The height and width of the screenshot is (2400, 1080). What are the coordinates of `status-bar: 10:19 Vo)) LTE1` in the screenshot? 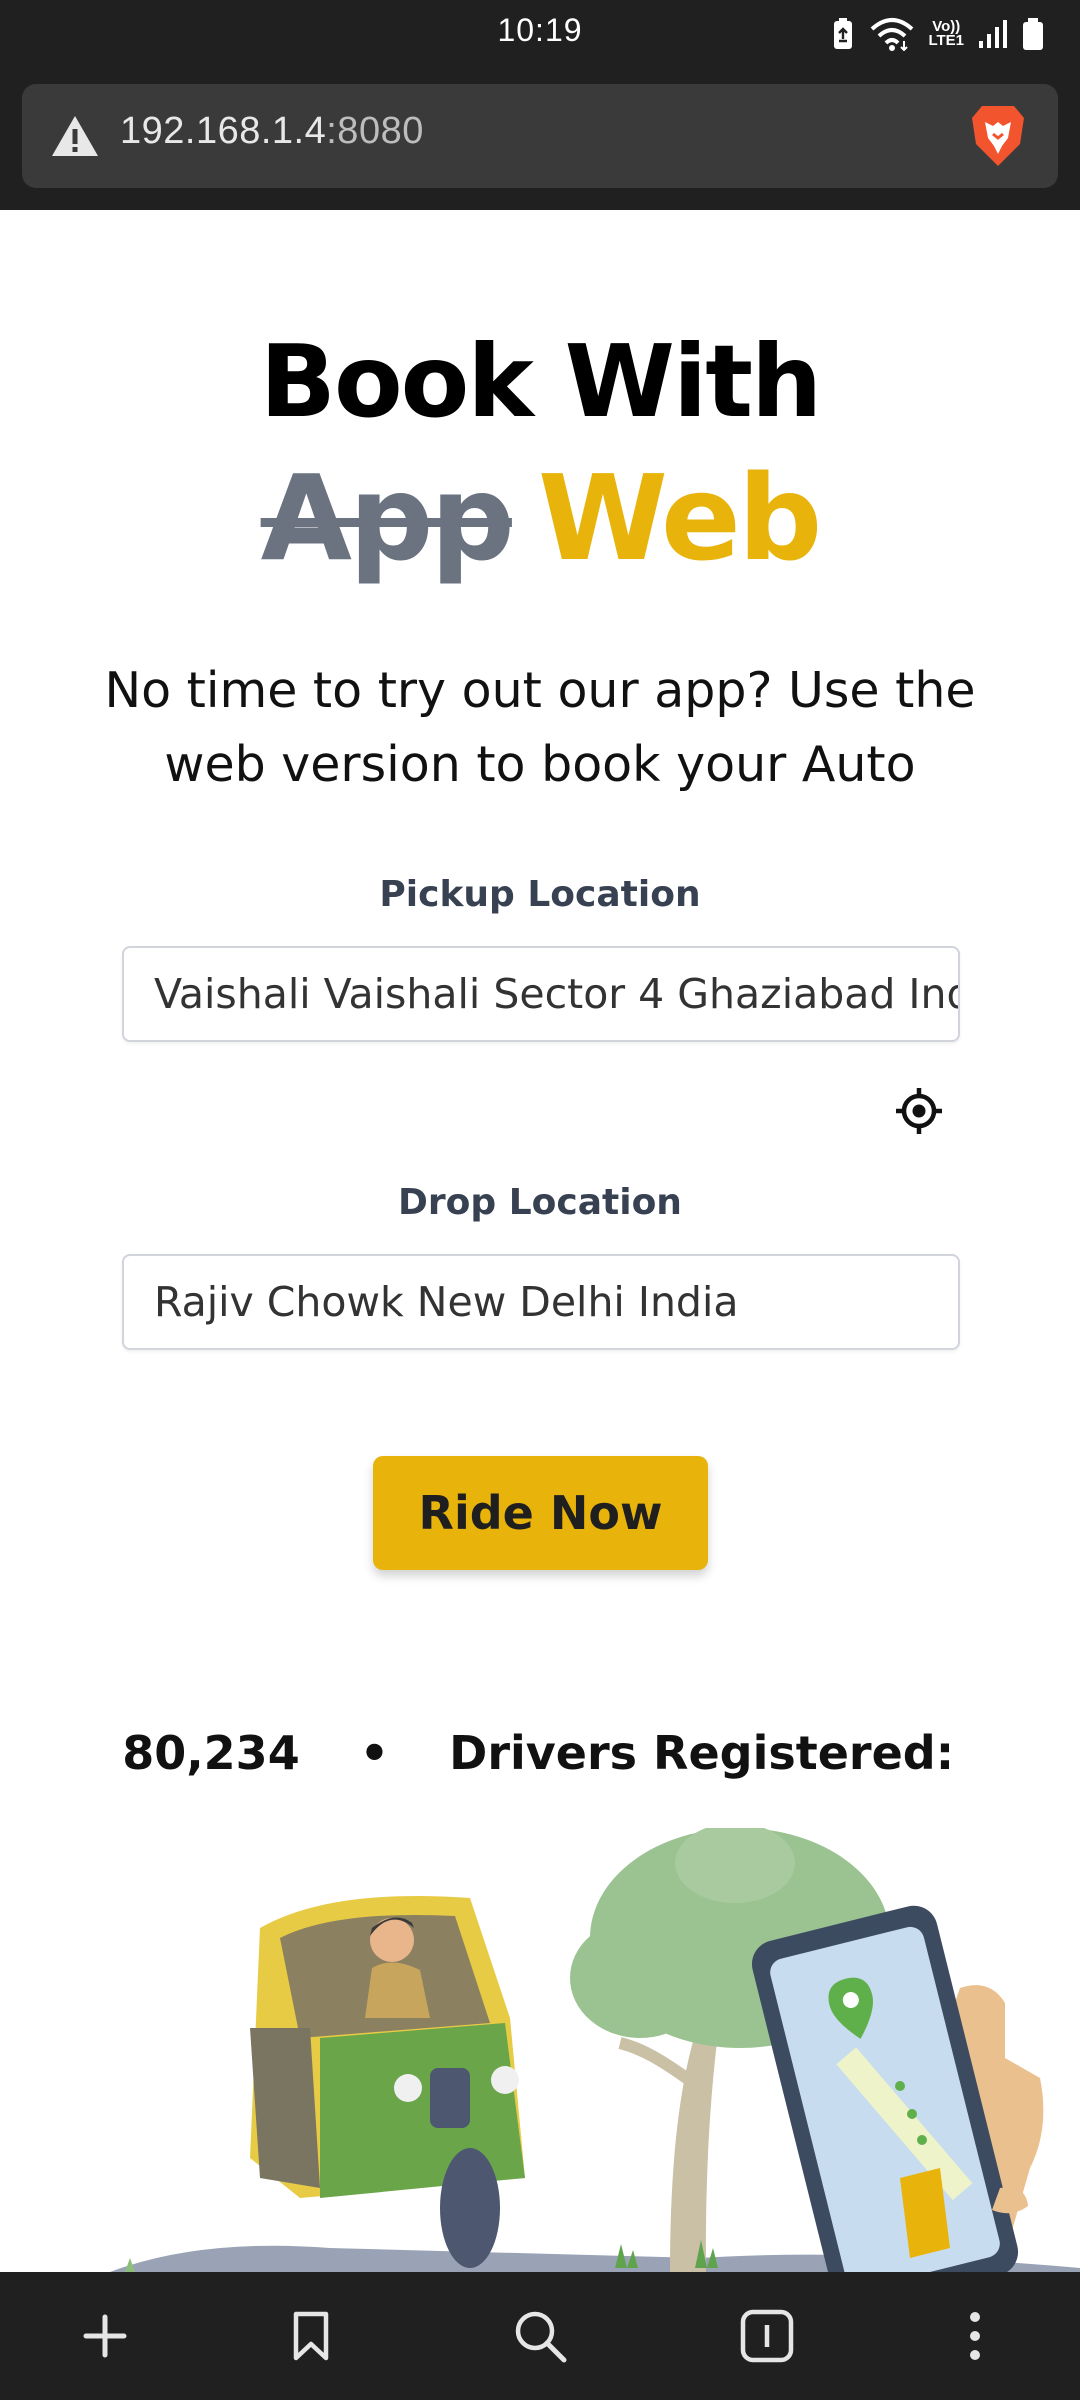 It's located at (540, 33).